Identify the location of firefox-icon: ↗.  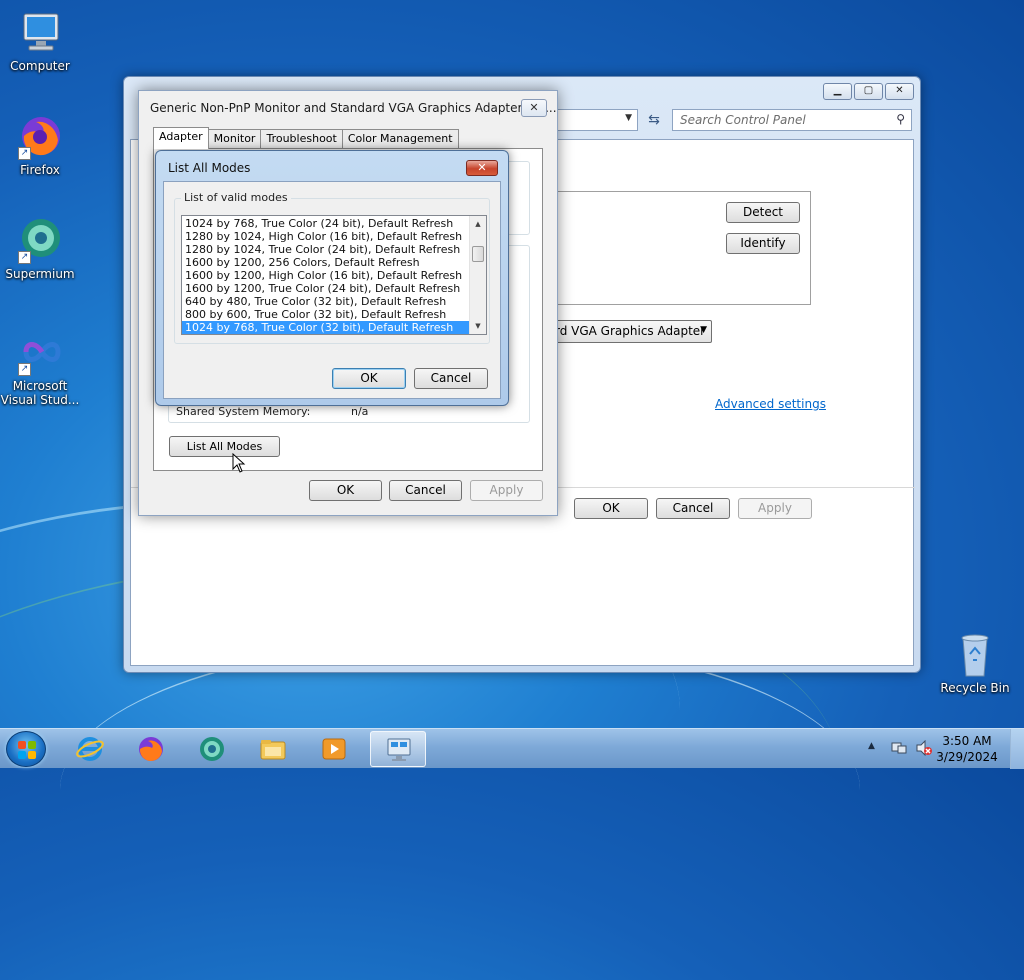
(40, 136).